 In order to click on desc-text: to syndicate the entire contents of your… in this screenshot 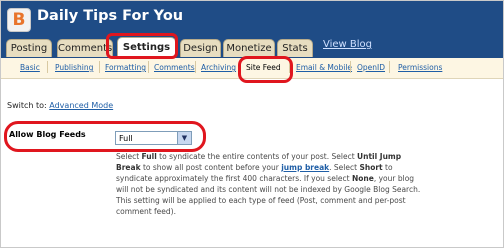, I will do `click(257, 156)`.